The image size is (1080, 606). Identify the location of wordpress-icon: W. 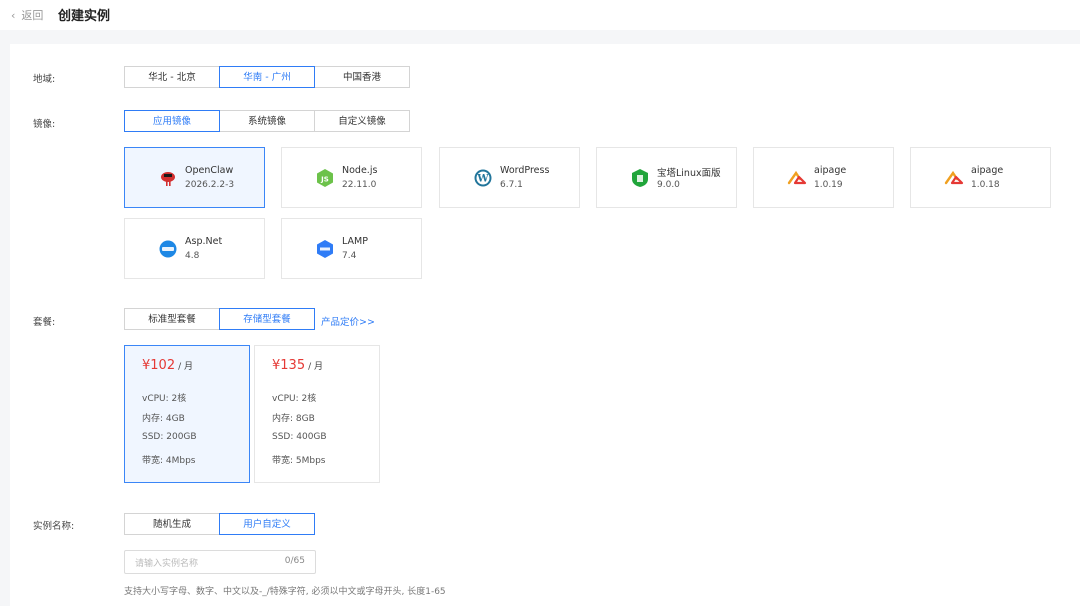
(483, 178).